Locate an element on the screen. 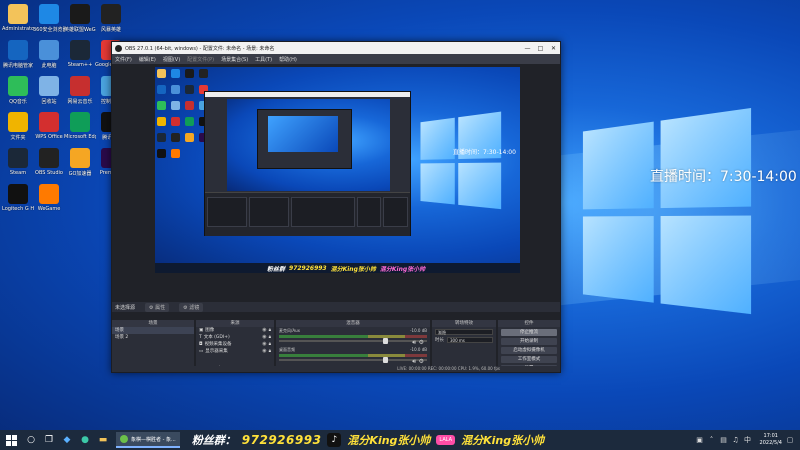 This screenshot has width=800, height=450. desktop-icon: QQ音乐 is located at coordinates (18, 93).